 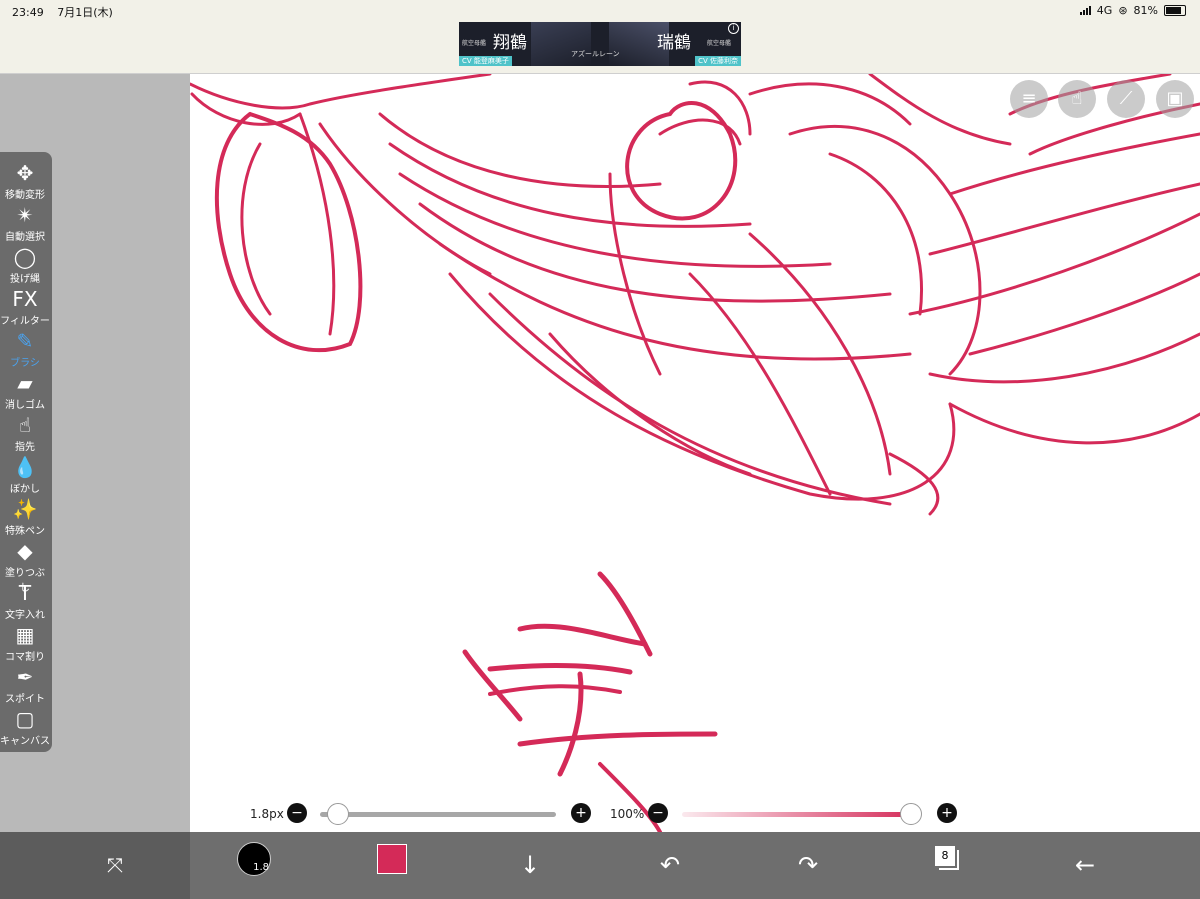 I want to click on tool-label: 投げ縄, so click(x=25, y=279).